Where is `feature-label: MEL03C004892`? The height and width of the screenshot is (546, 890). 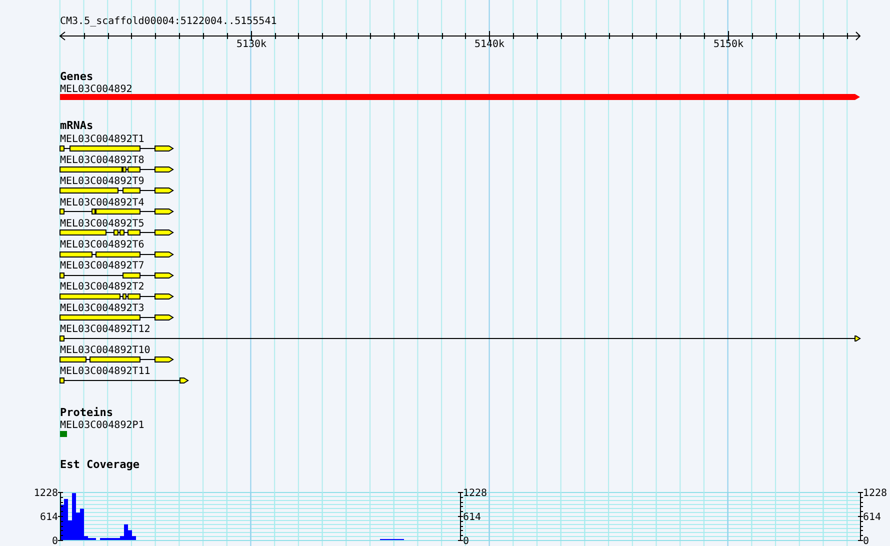 feature-label: MEL03C004892 is located at coordinates (96, 89).